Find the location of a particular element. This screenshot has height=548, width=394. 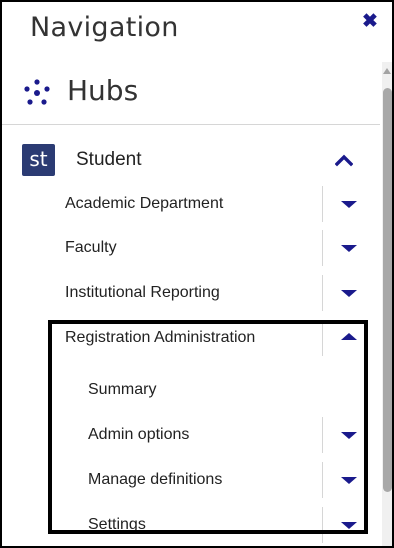

submenu-item-label: Manage definitions is located at coordinates (155, 479).